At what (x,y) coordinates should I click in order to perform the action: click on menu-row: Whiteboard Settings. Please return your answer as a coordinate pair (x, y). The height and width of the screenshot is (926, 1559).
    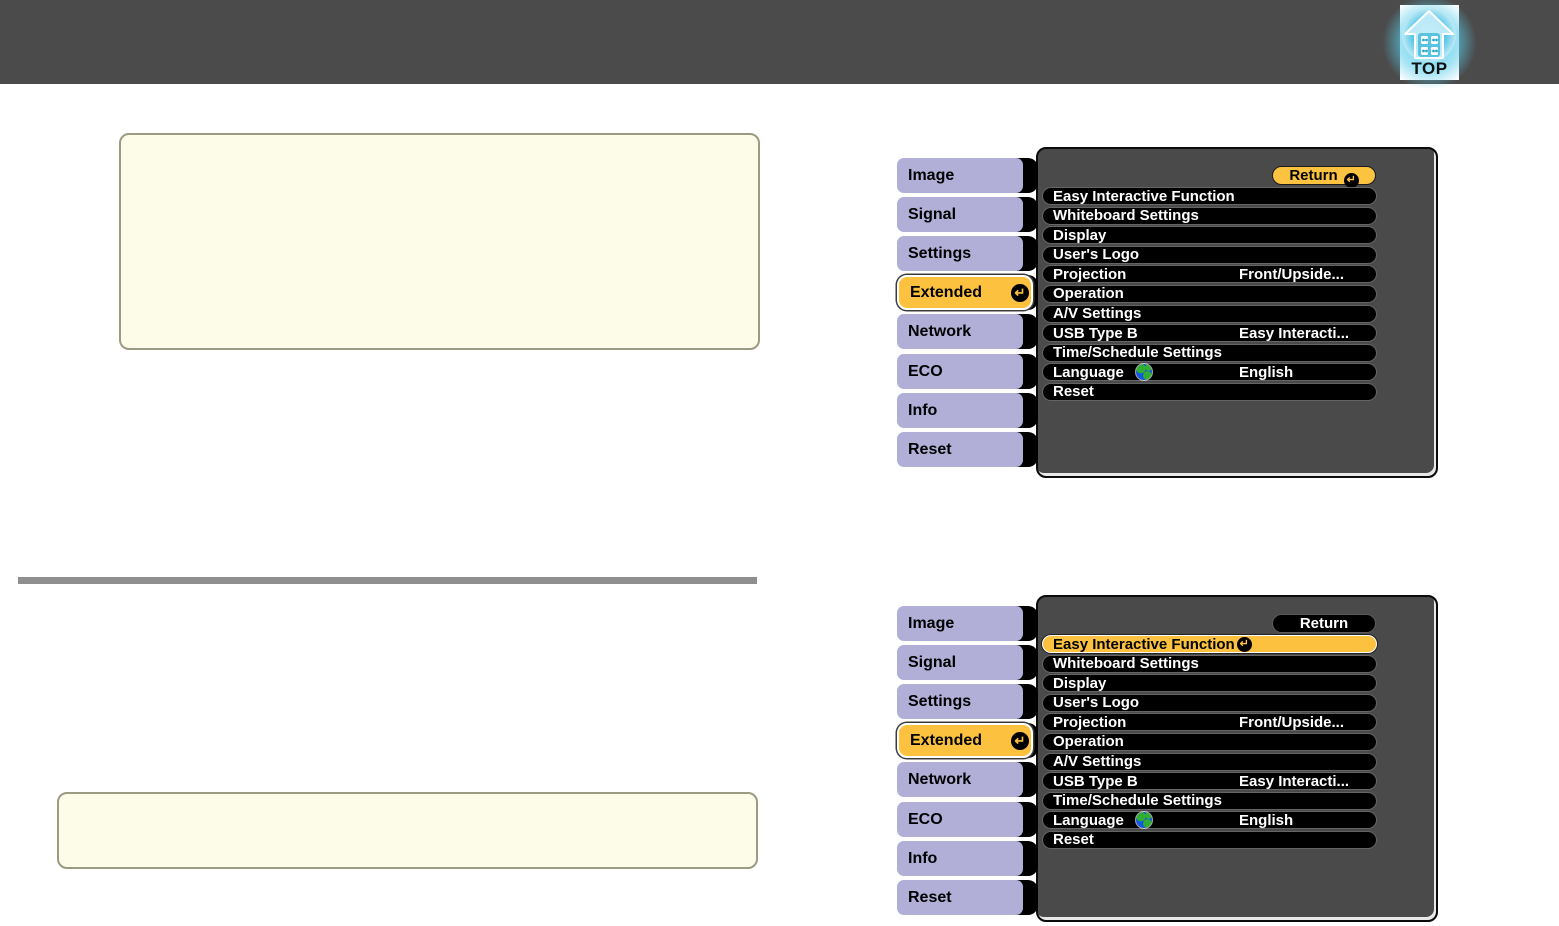
    Looking at the image, I should click on (1209, 663).